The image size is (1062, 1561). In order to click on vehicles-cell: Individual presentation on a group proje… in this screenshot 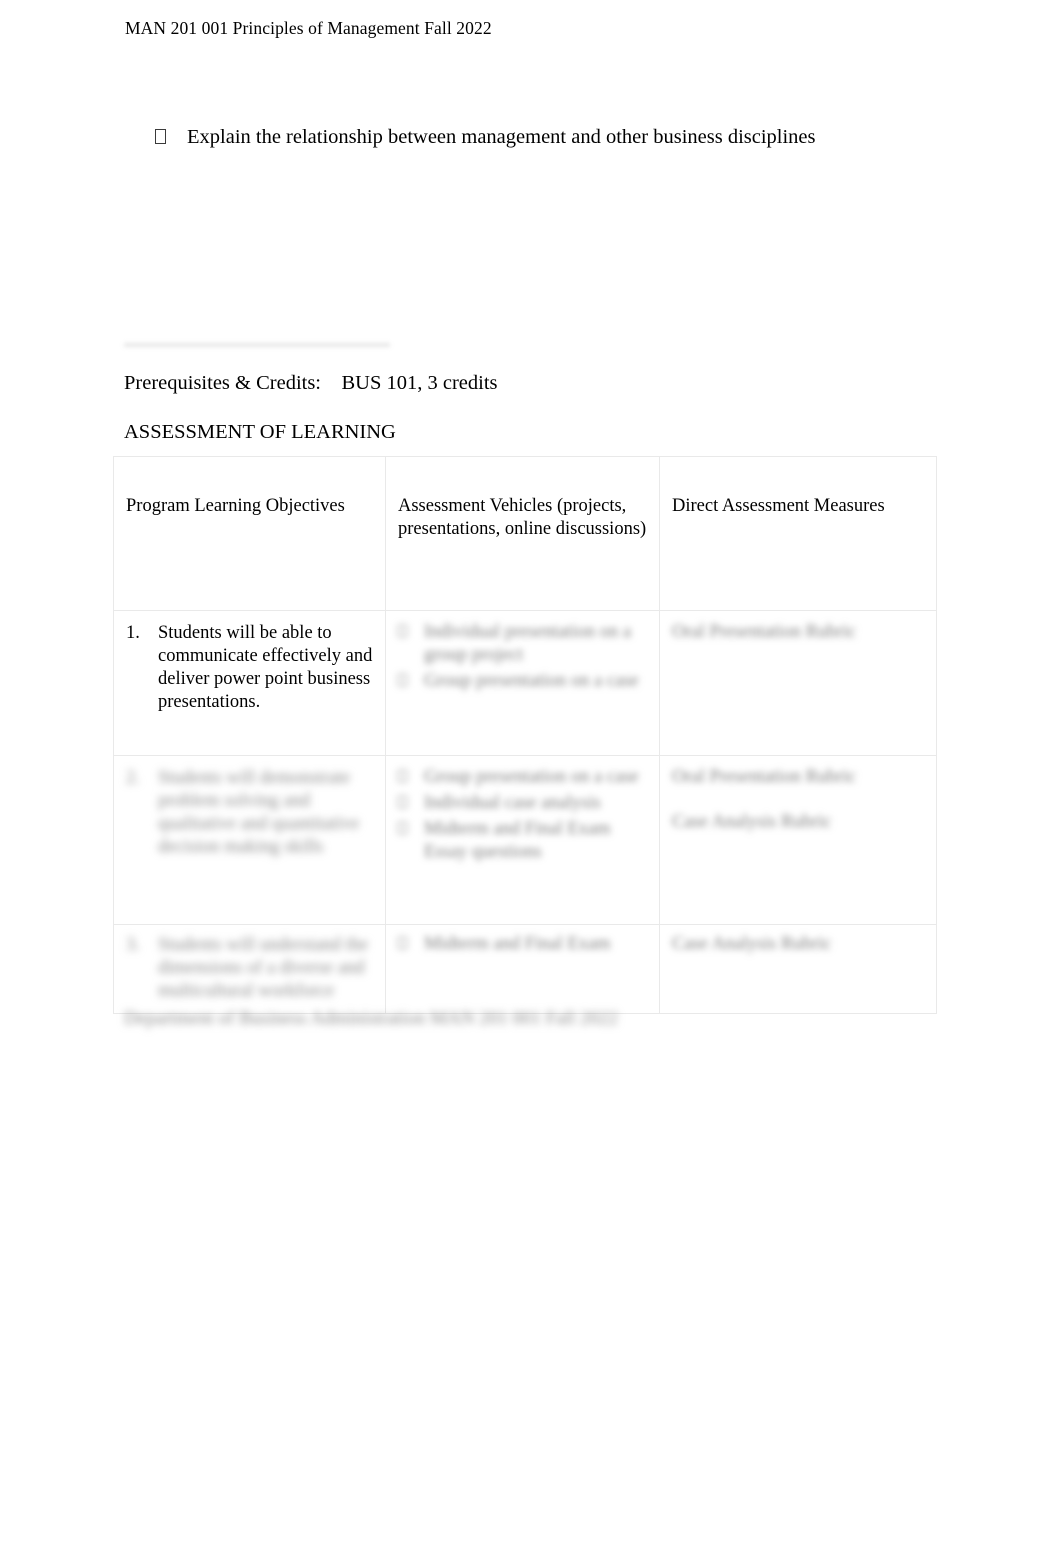, I will do `click(522, 683)`.